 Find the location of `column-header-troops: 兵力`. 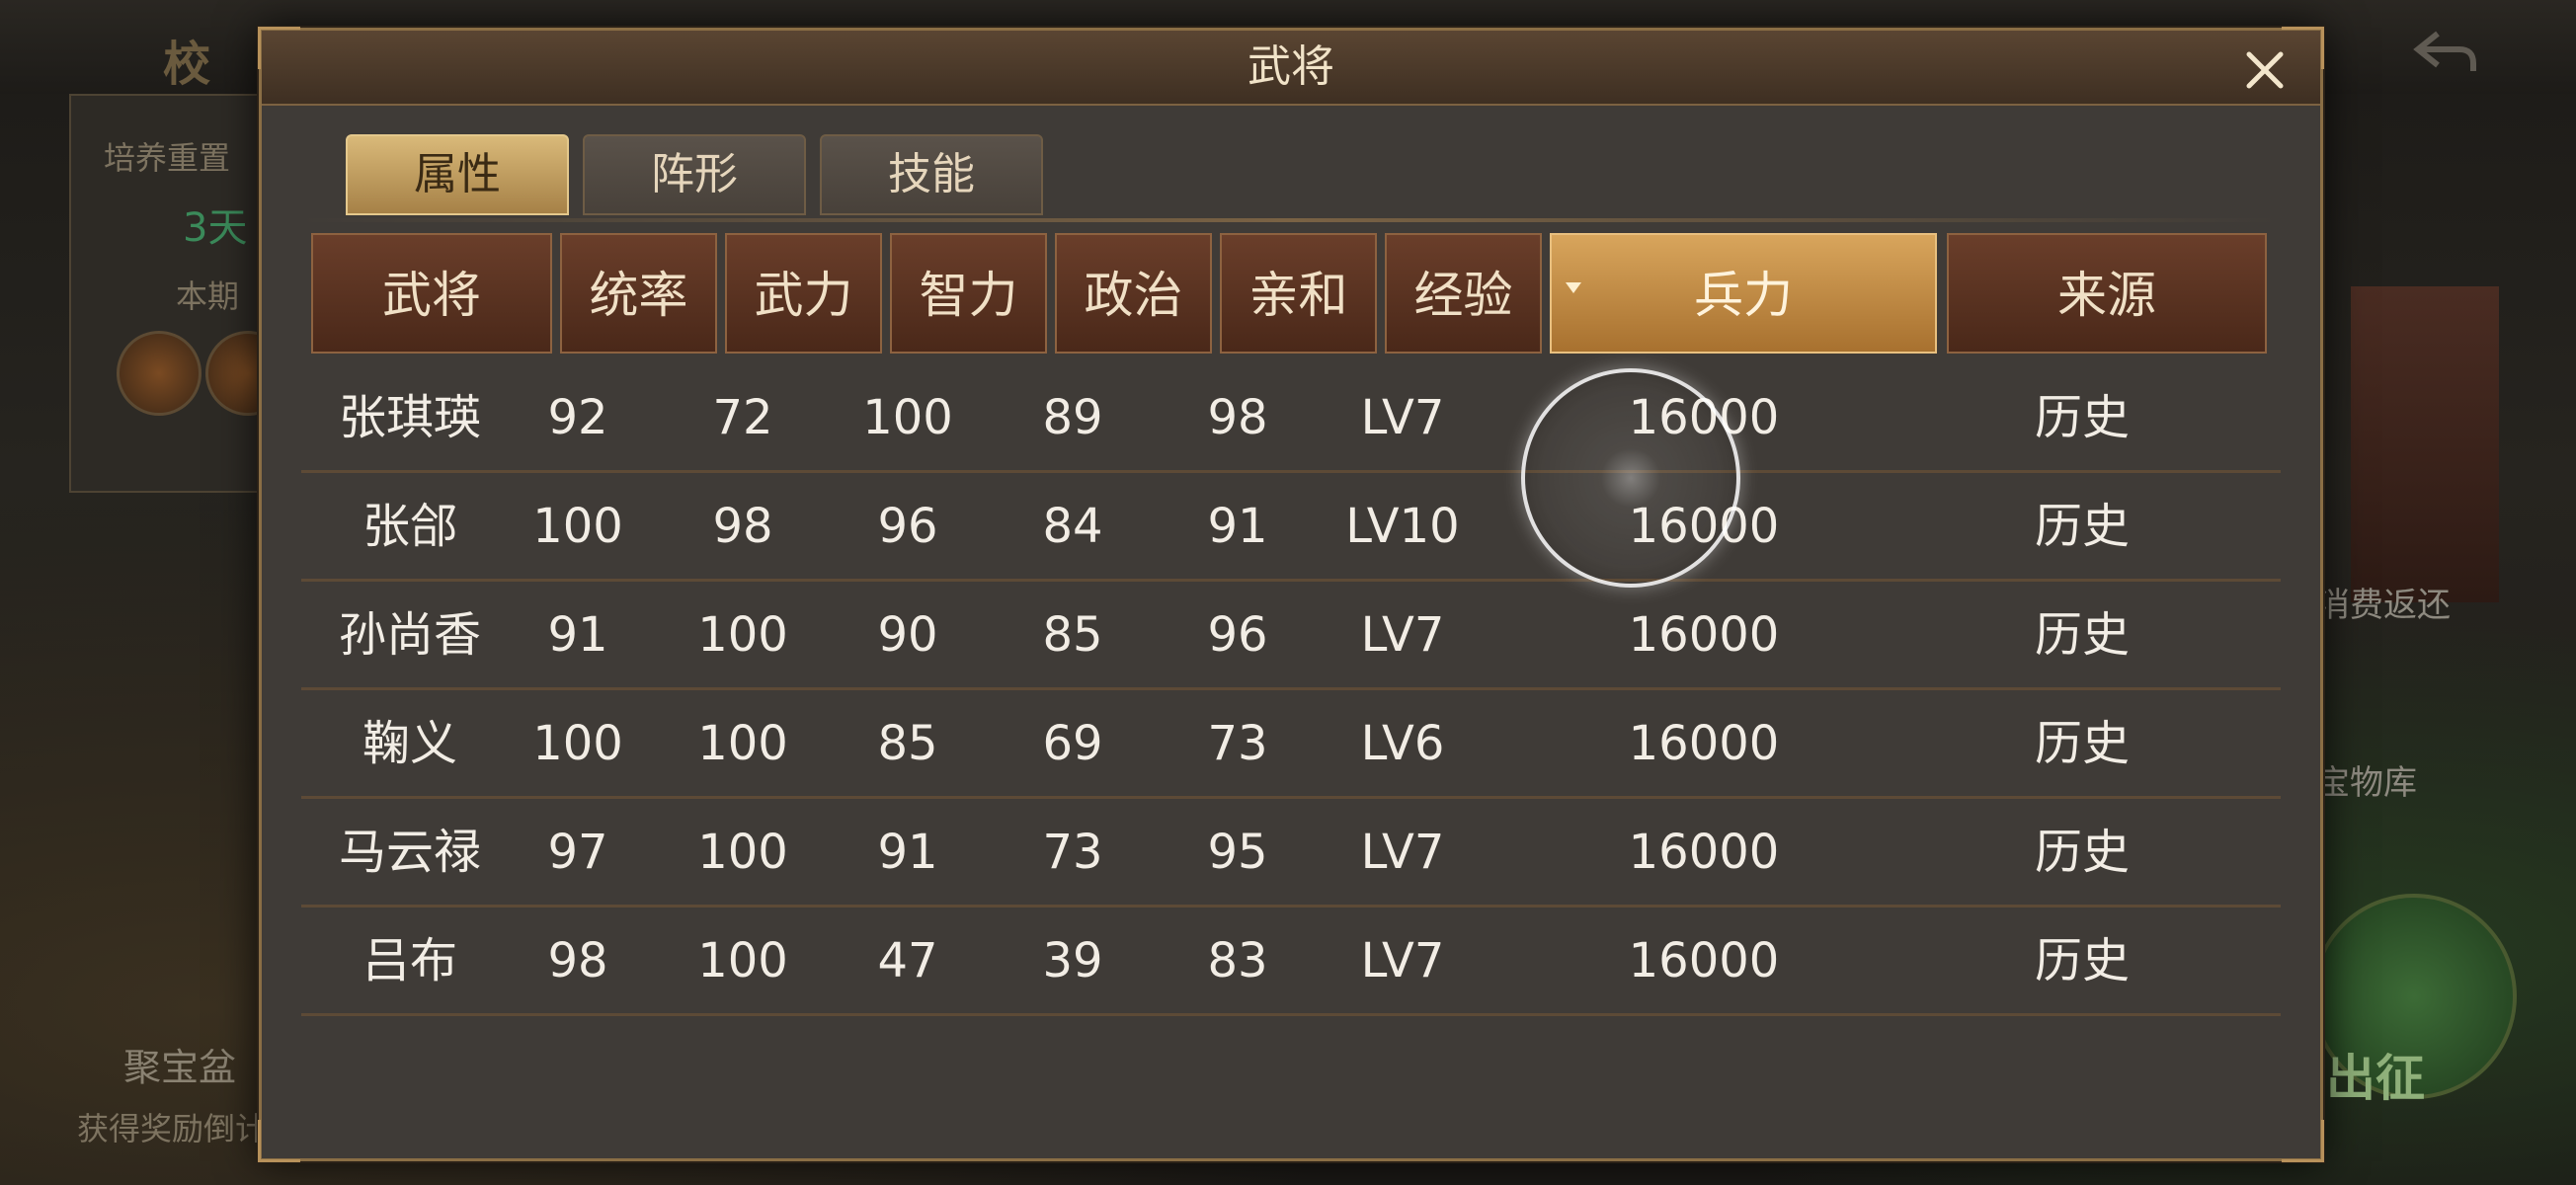

column-header-troops: 兵力 is located at coordinates (1743, 293).